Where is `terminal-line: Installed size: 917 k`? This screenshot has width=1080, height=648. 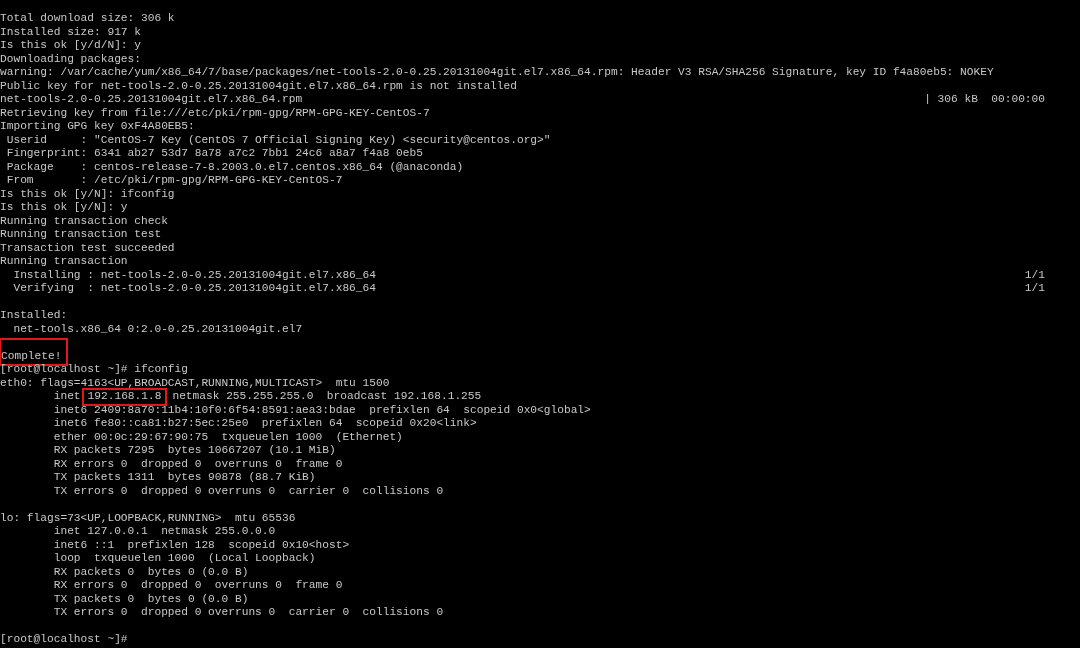
terminal-line: Installed size: 917 k is located at coordinates (70, 32).